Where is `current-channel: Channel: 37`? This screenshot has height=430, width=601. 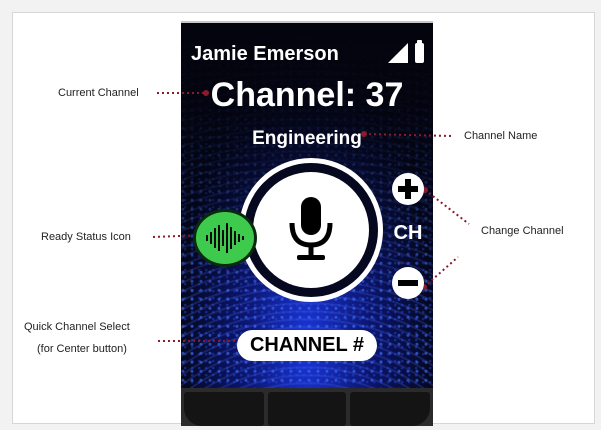 current-channel: Channel: 37 is located at coordinates (307, 95).